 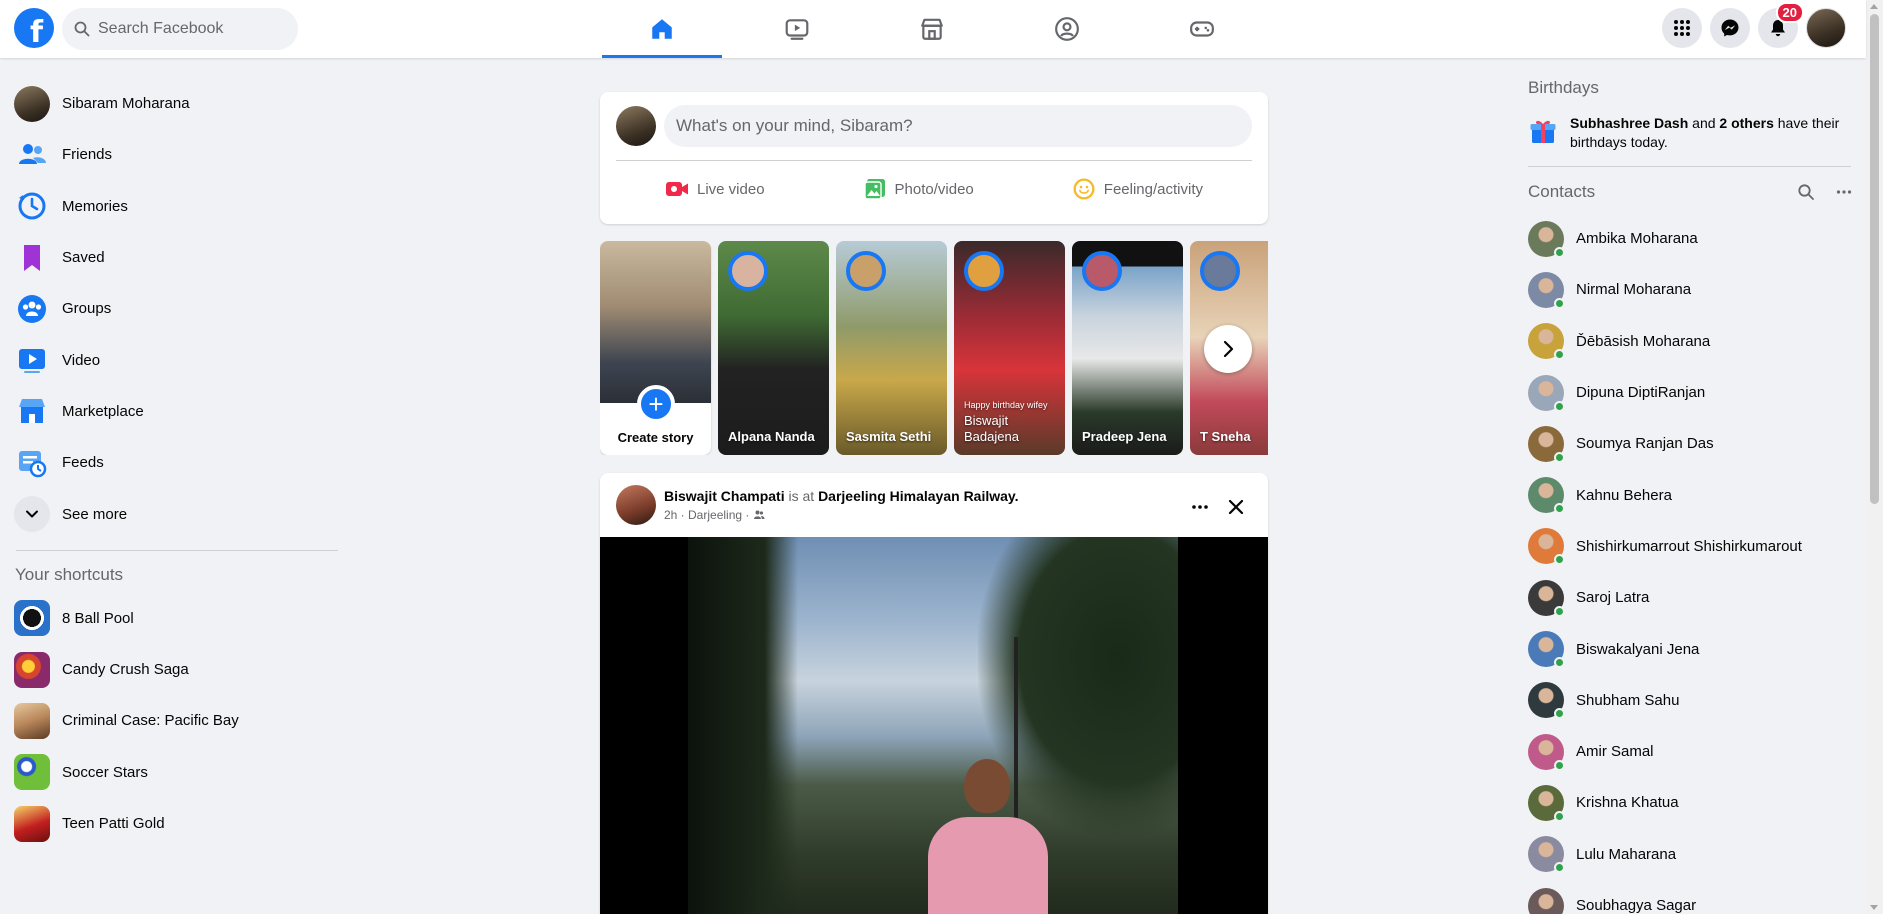 I want to click on video-icon, so click(x=32, y=360).